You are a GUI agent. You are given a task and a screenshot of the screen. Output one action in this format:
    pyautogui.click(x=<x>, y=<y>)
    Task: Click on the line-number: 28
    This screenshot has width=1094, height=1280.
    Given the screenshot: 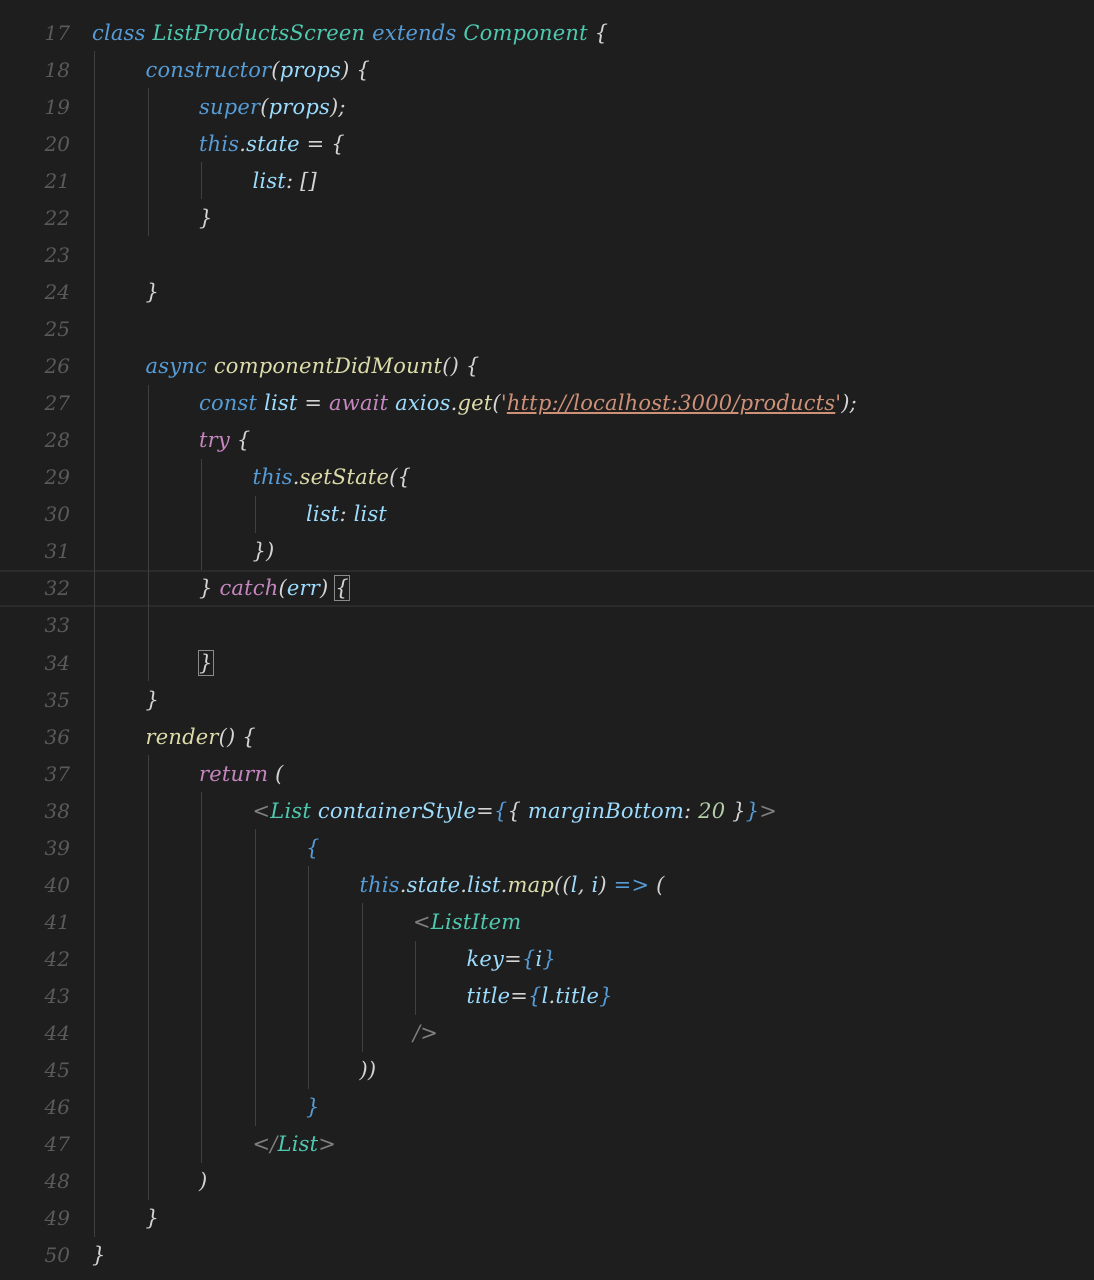 What is the action you would take?
    pyautogui.click(x=57, y=440)
    